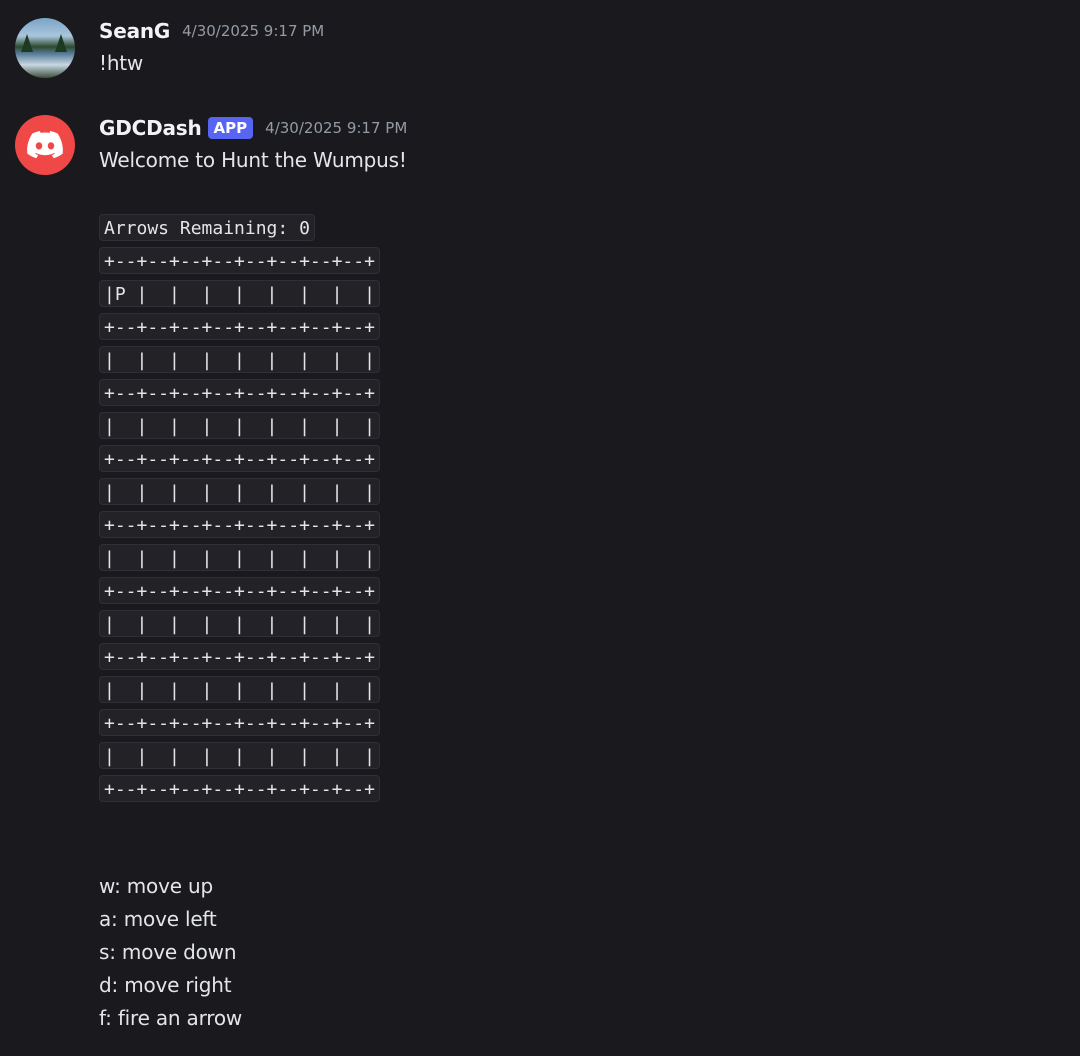  What do you see at coordinates (171, 1018) in the screenshot?
I see `help-line: f: fire an arrow` at bounding box center [171, 1018].